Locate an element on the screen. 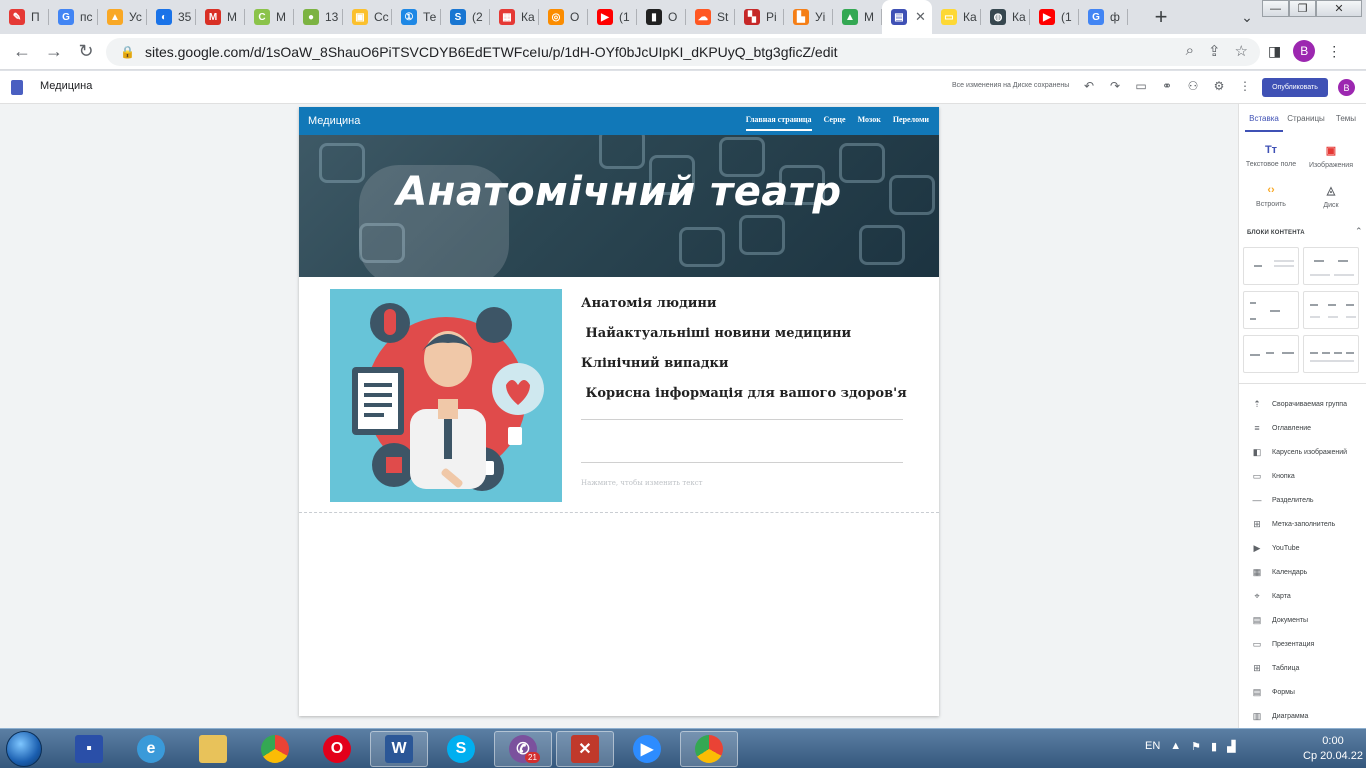  share-icon: ⇪ is located at coordinates (1214, 51).